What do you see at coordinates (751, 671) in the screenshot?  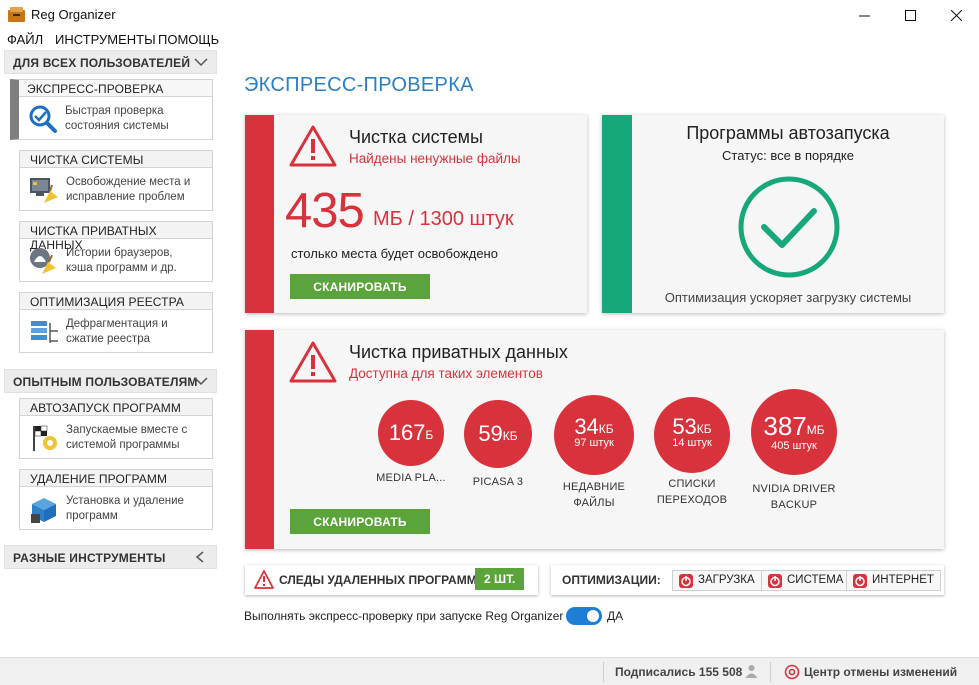 I see `user-icon` at bounding box center [751, 671].